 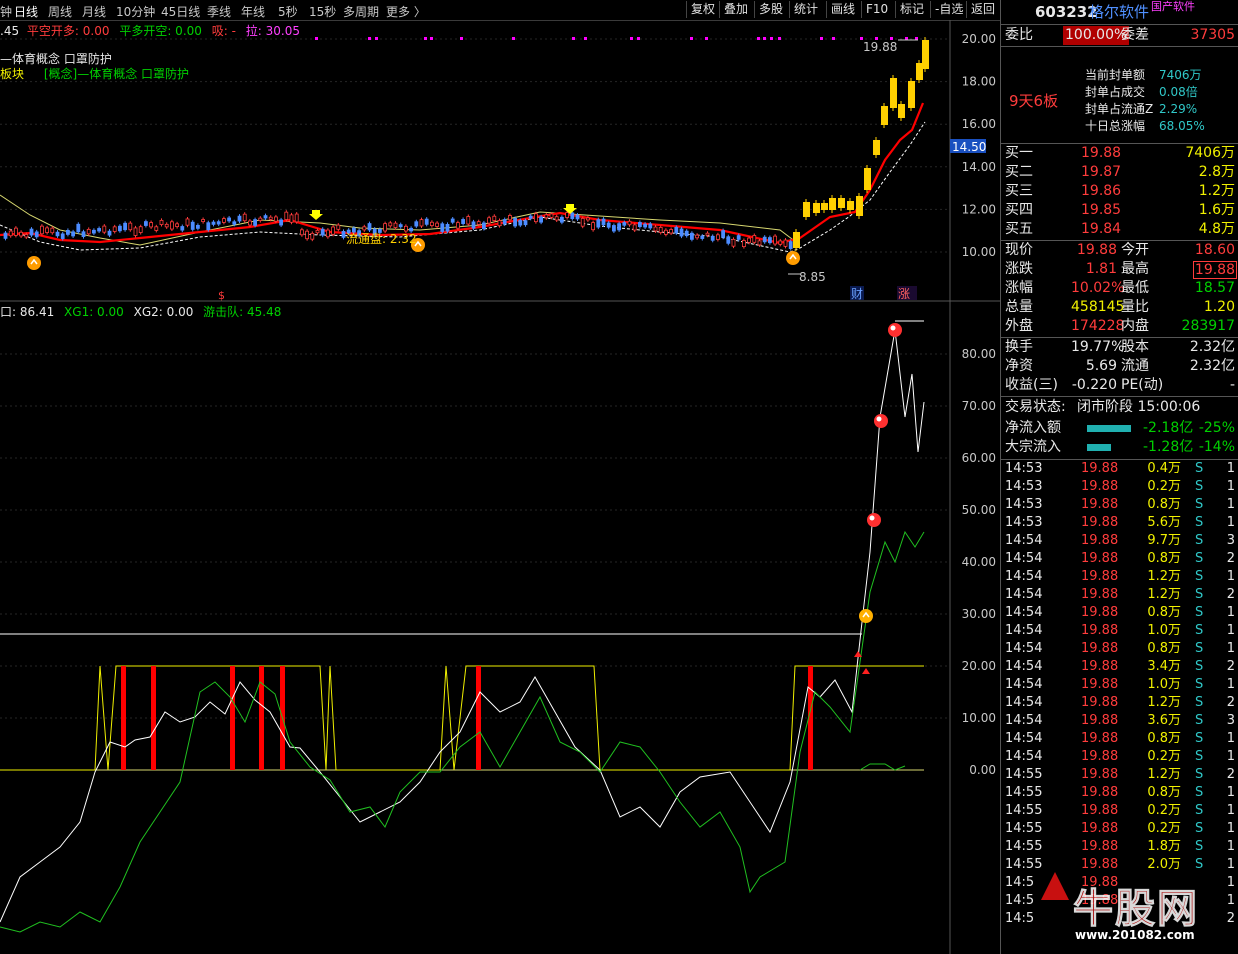 What do you see at coordinates (1164, 666) in the screenshot?
I see `tick-volume: 3.4万` at bounding box center [1164, 666].